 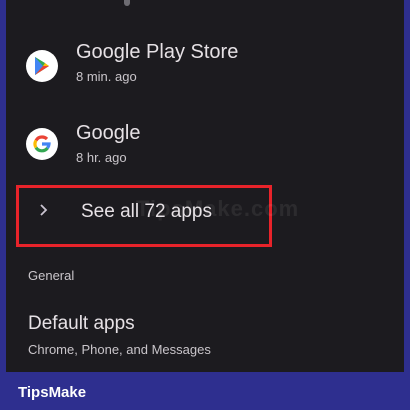 I want to click on google-g-icon, so click(x=42, y=144).